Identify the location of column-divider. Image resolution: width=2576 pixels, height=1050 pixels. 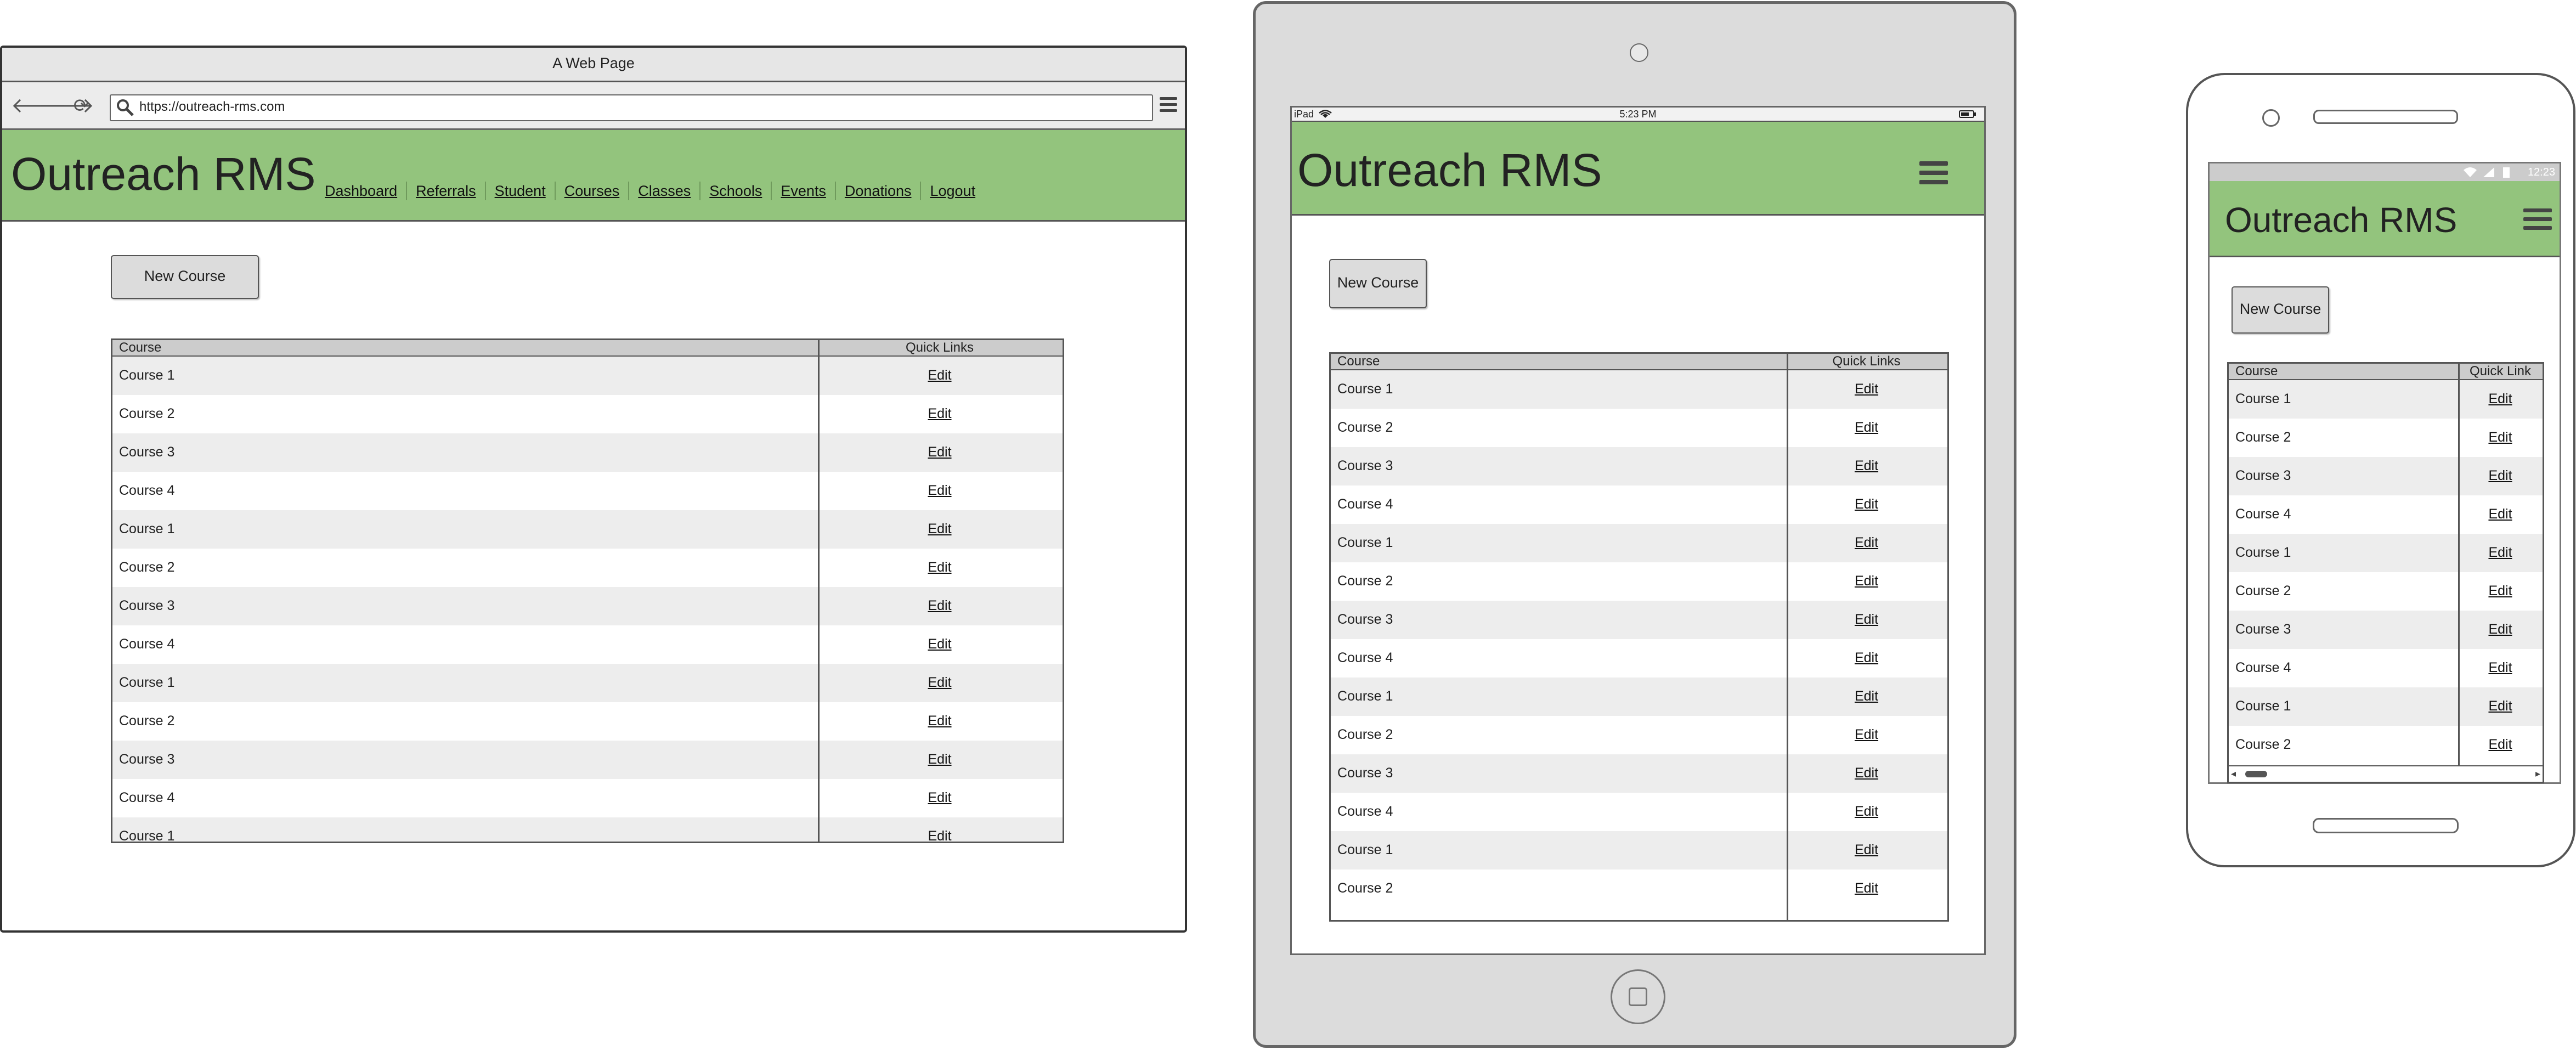
(819, 591).